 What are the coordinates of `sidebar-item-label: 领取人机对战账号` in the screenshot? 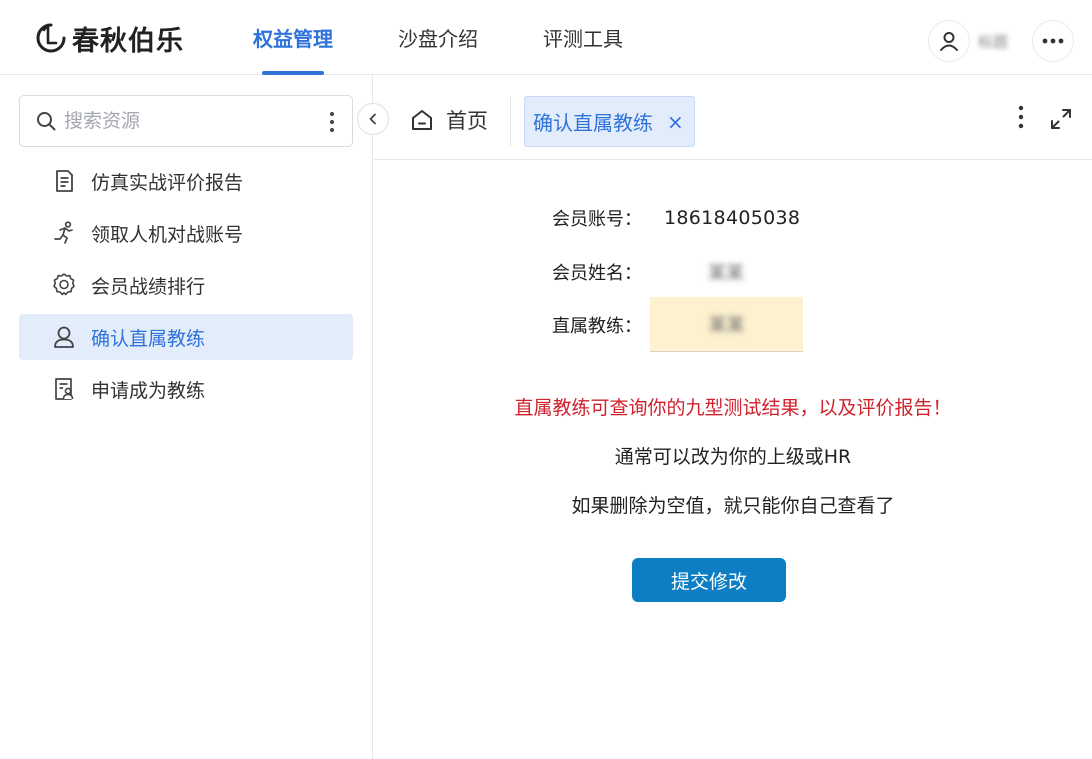 It's located at (167, 234).